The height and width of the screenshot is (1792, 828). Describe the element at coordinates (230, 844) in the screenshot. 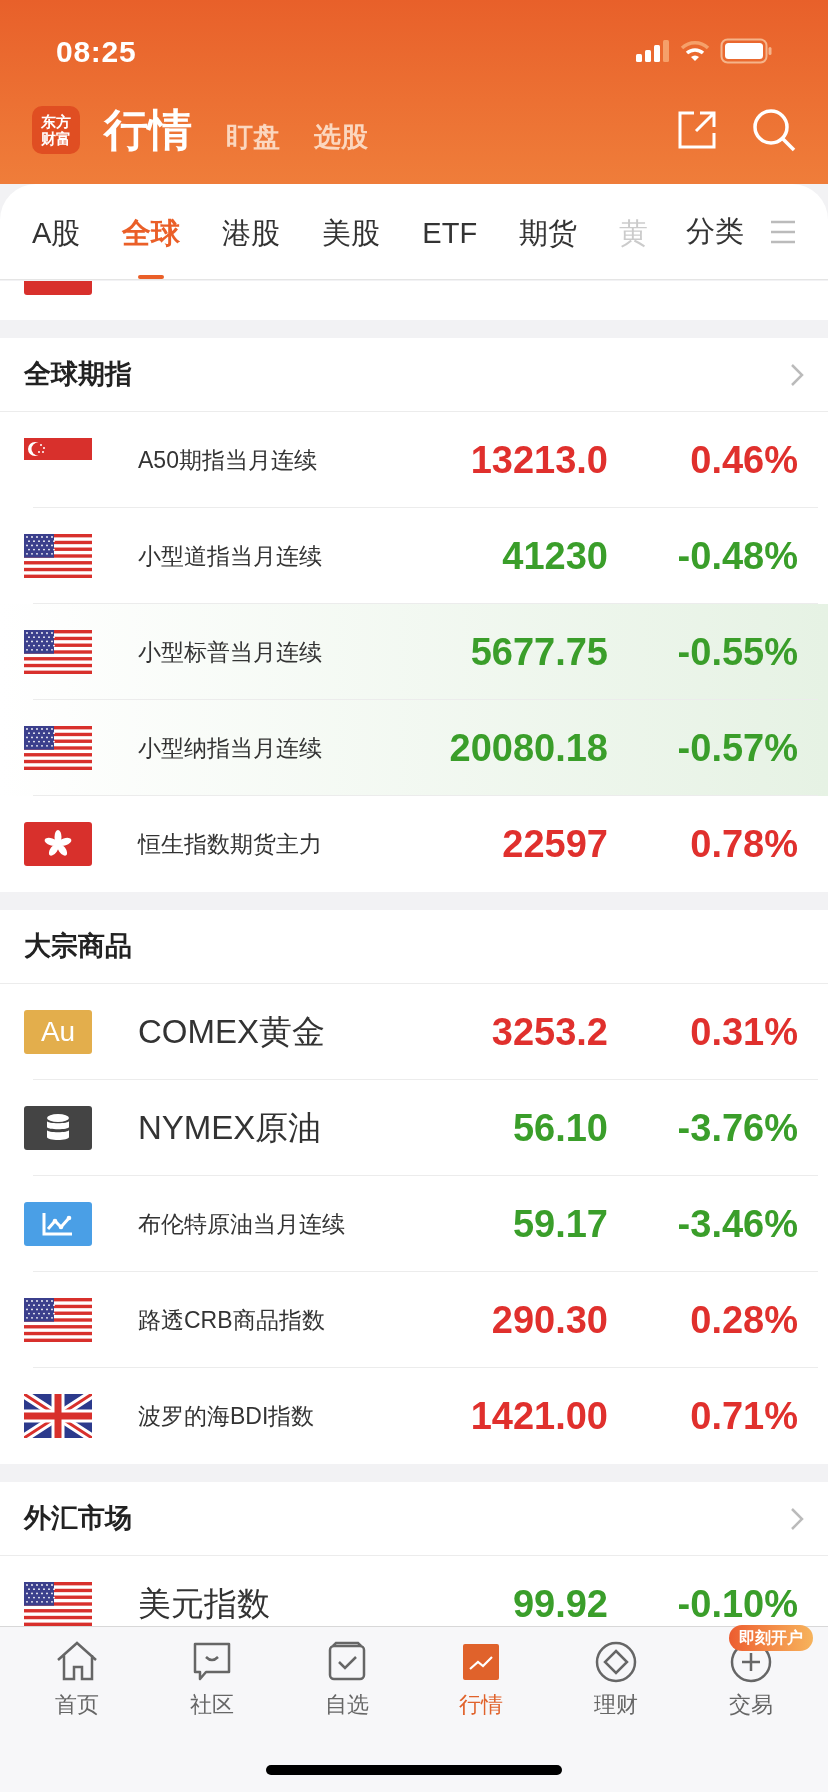

I see `instrument-name: 恒生指数期货主力` at that location.